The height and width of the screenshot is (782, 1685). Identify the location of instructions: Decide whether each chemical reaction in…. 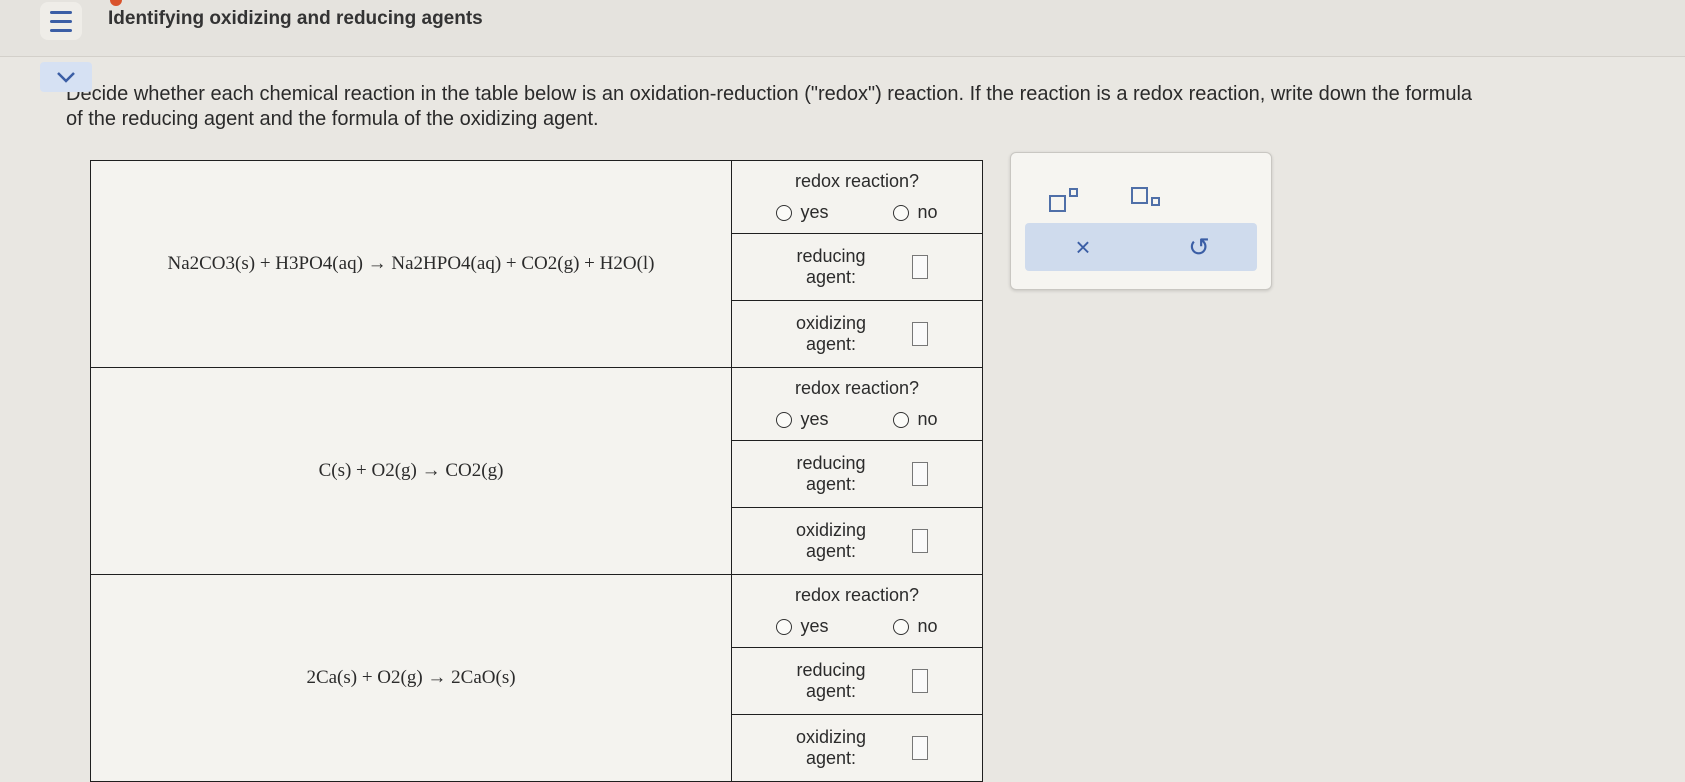
(871, 93).